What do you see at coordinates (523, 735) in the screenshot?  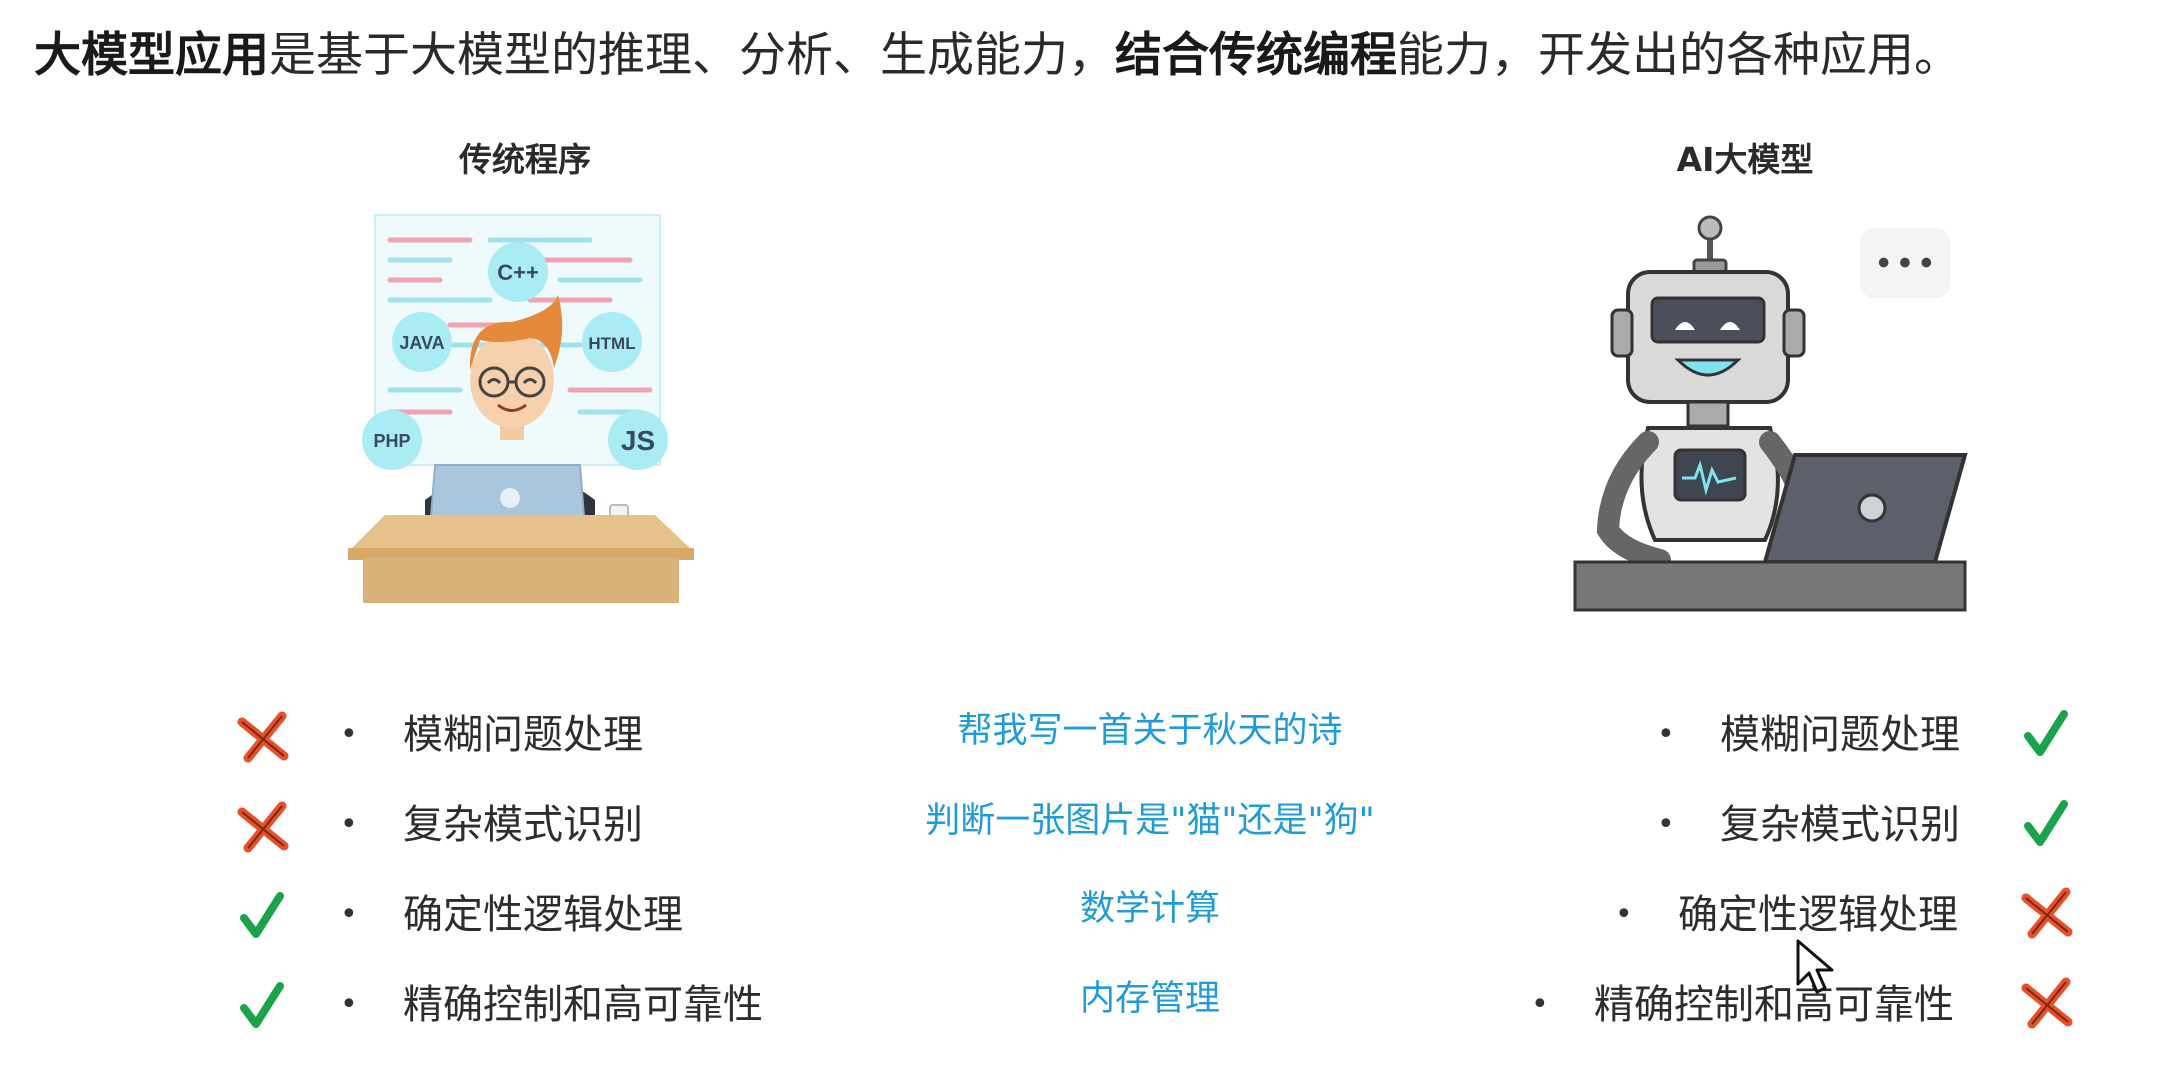 I see `left-item-fuzzy: 模糊问题处理` at bounding box center [523, 735].